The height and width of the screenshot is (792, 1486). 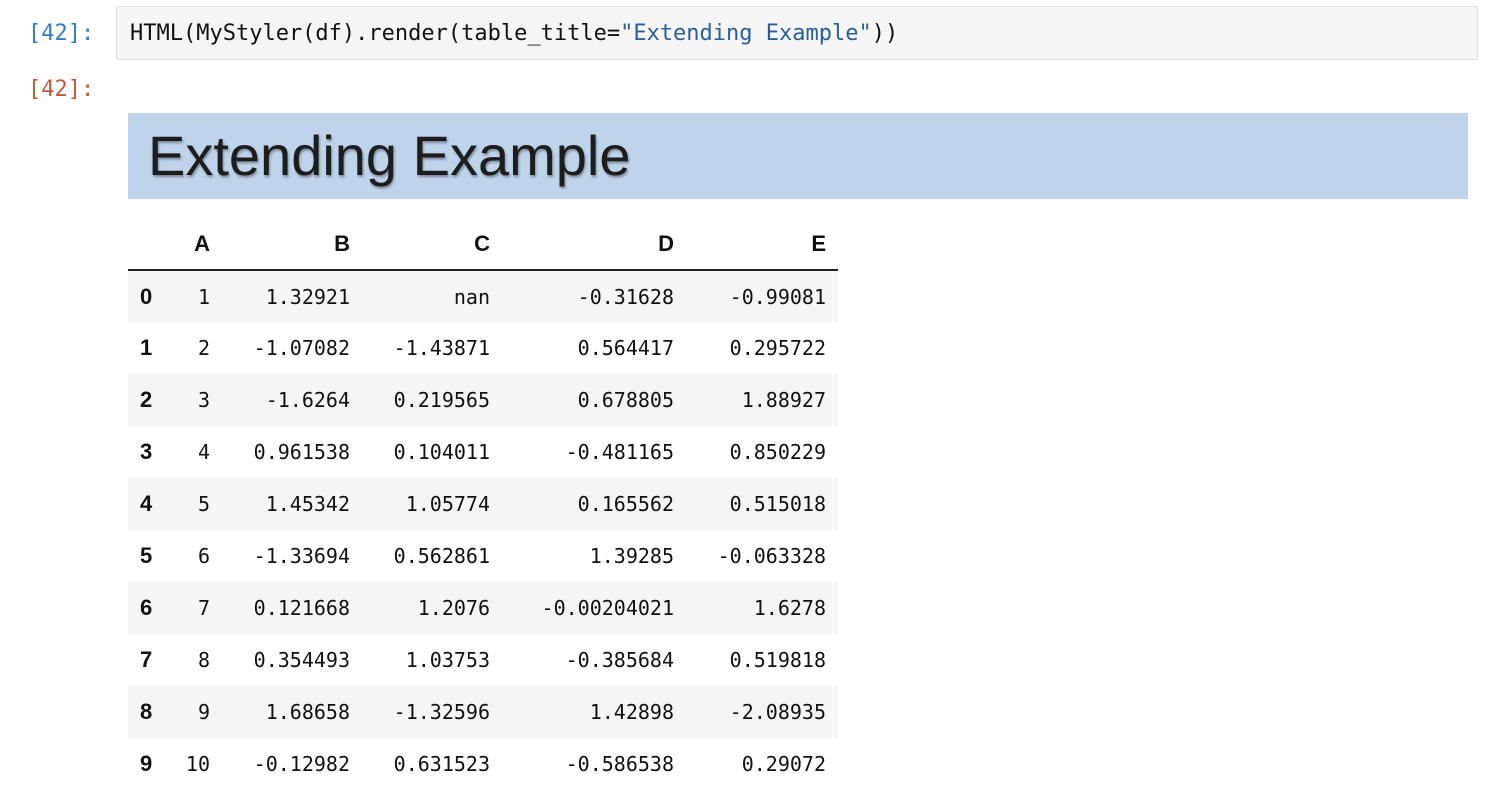 What do you see at coordinates (61, 89) in the screenshot?
I see `output-prompt: [42]:` at bounding box center [61, 89].